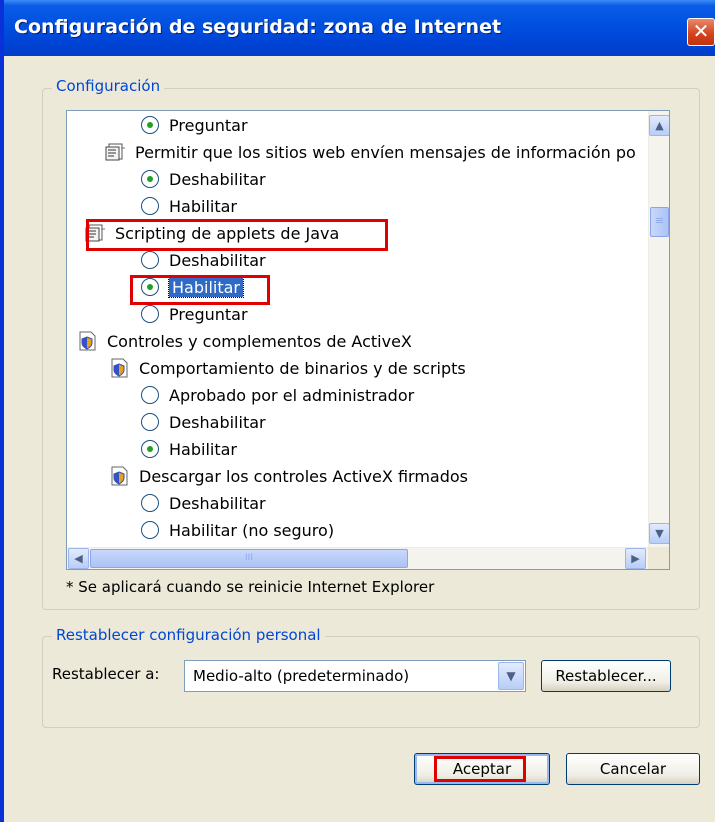 Image resolution: width=715 pixels, height=822 pixels. I want to click on reset-group-legend: Restablecer configuración personal, so click(188, 635).